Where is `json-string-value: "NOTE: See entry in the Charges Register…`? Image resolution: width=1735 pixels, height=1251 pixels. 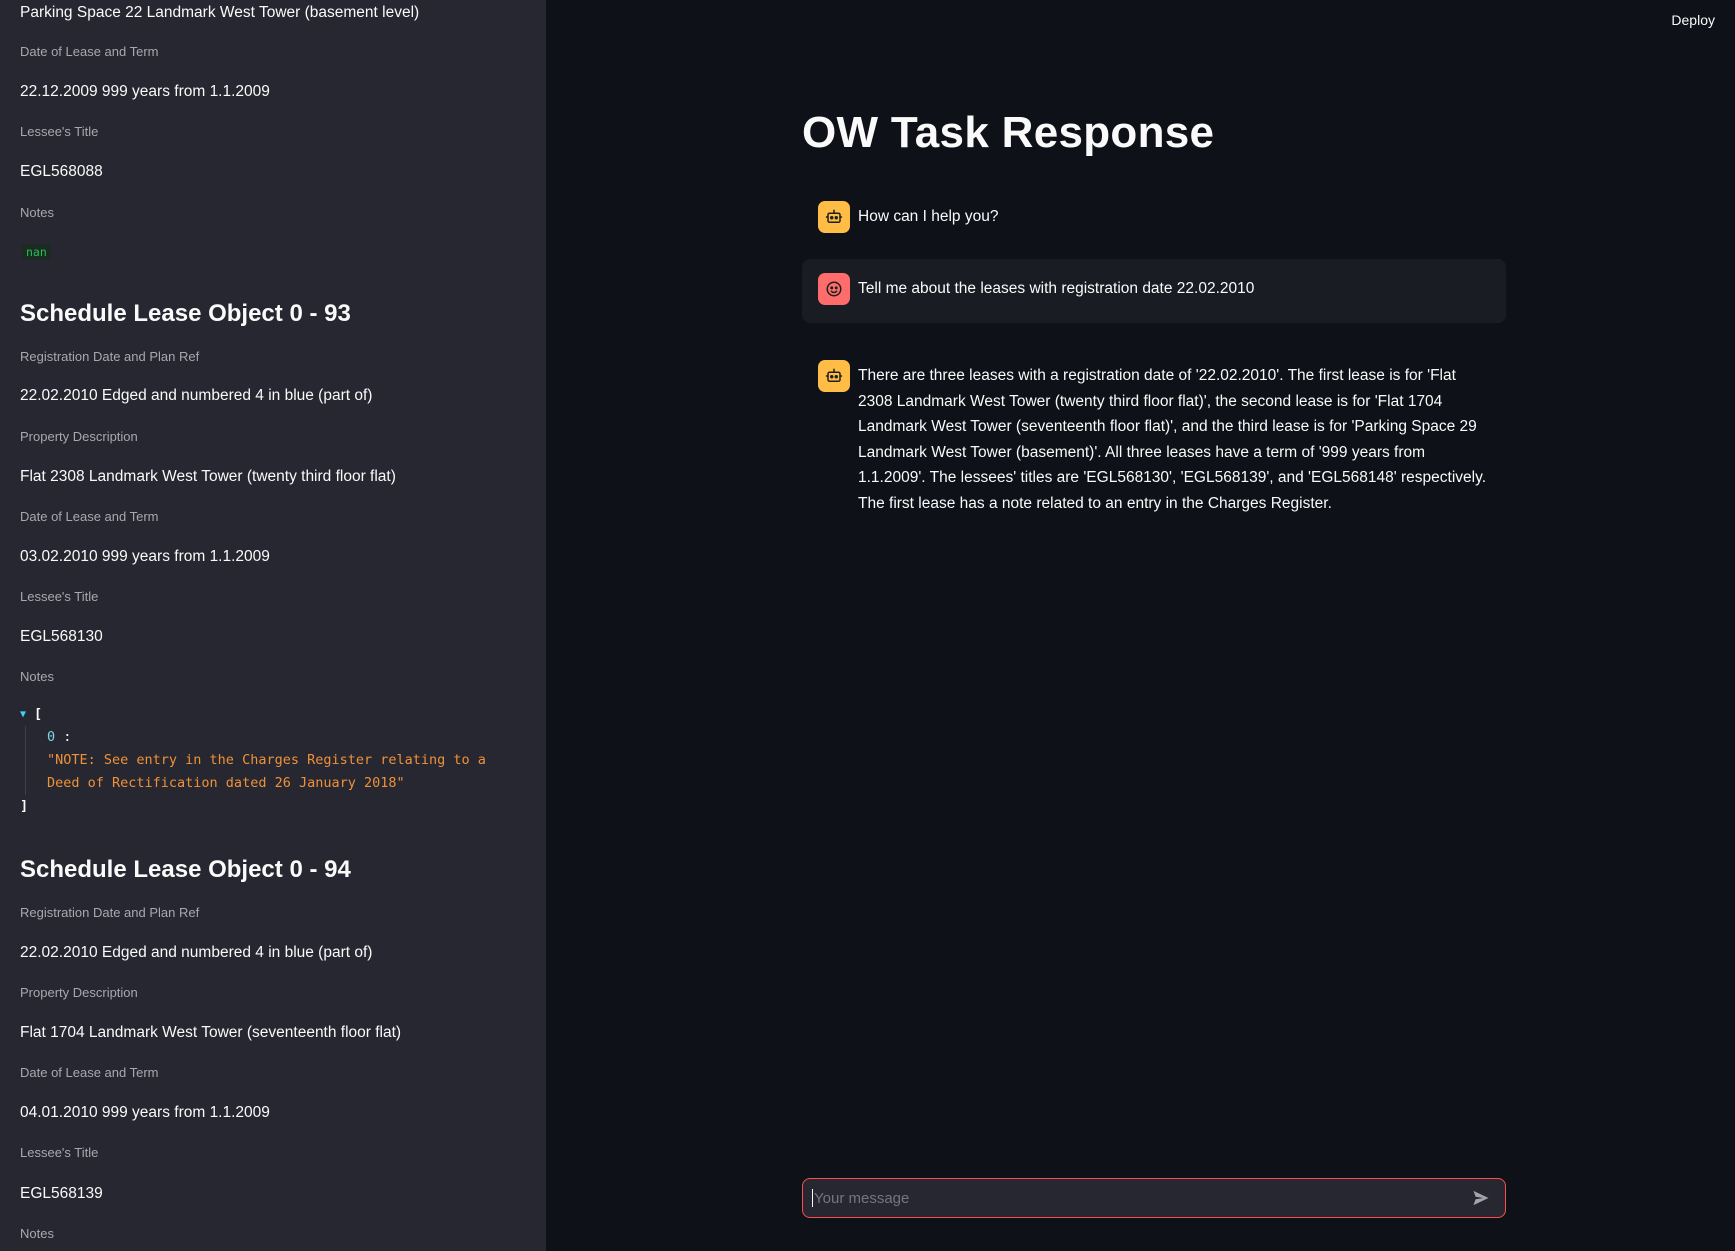
json-string-value: "NOTE: See entry in the Charges Register… is located at coordinates (266, 771).